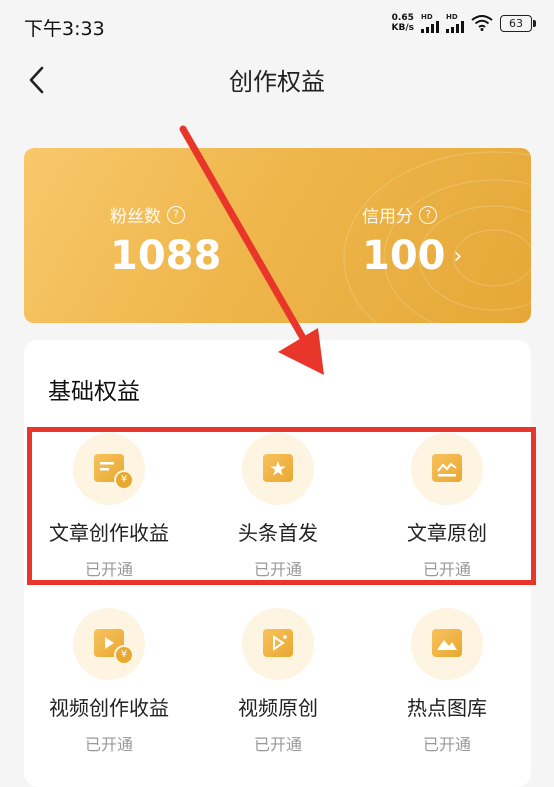  Describe the element at coordinates (278, 644) in the screenshot. I see `video-play-icon` at that location.